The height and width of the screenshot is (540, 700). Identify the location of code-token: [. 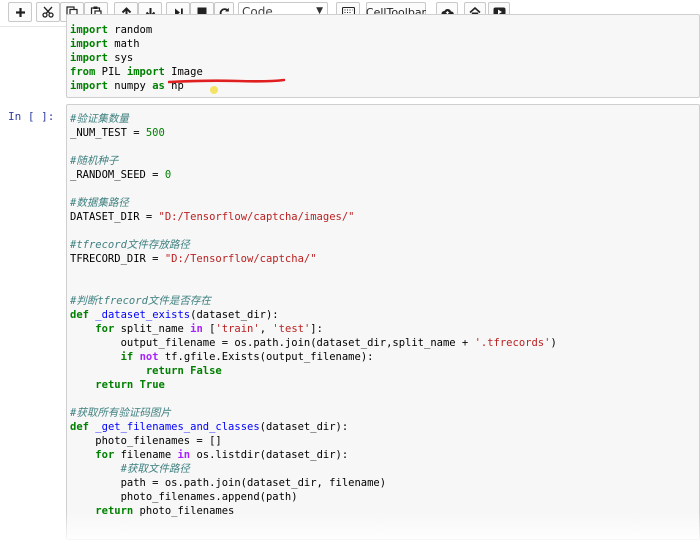
(209, 329).